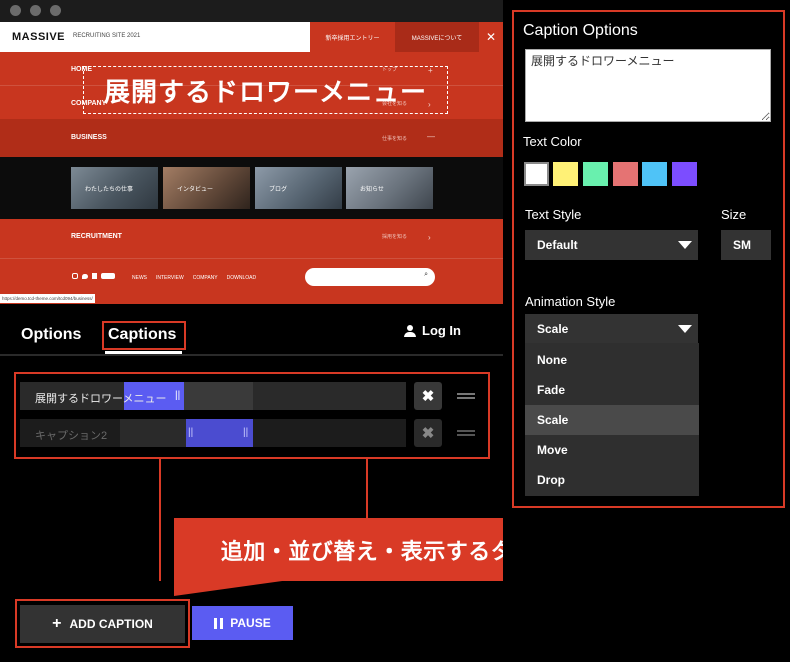 This screenshot has width=790, height=662. I want to click on animation-option-scale: Scale, so click(612, 420).